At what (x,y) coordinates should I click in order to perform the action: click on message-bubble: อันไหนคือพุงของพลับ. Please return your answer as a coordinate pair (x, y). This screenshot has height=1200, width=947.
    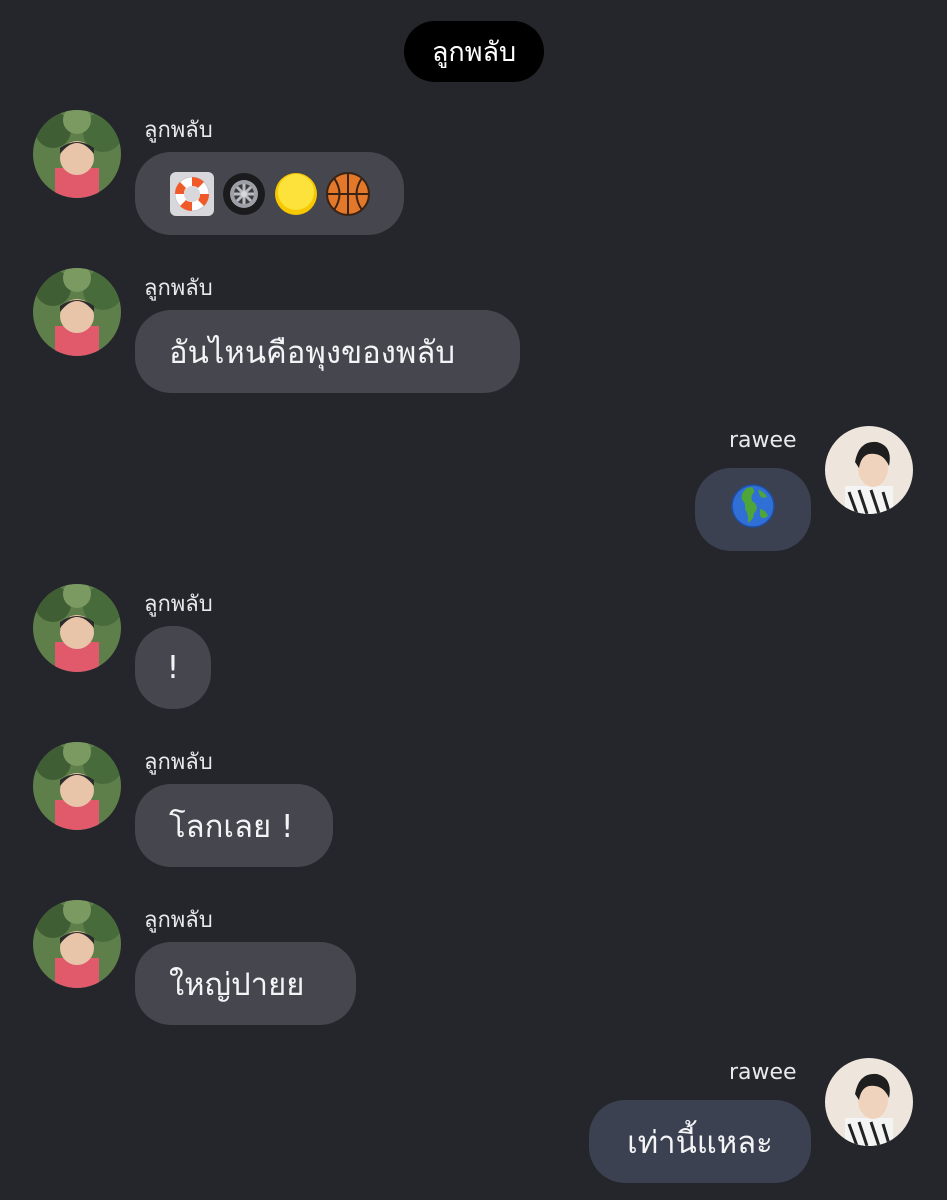
    Looking at the image, I should click on (327, 351).